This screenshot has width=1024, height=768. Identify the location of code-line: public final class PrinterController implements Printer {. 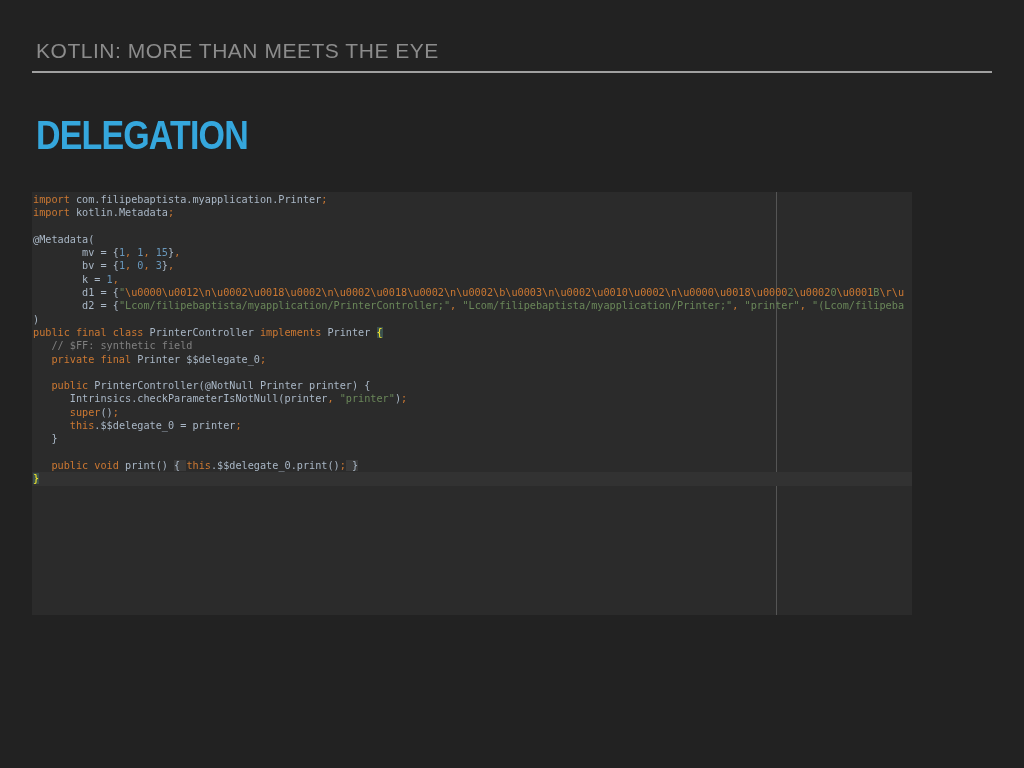
(208, 332).